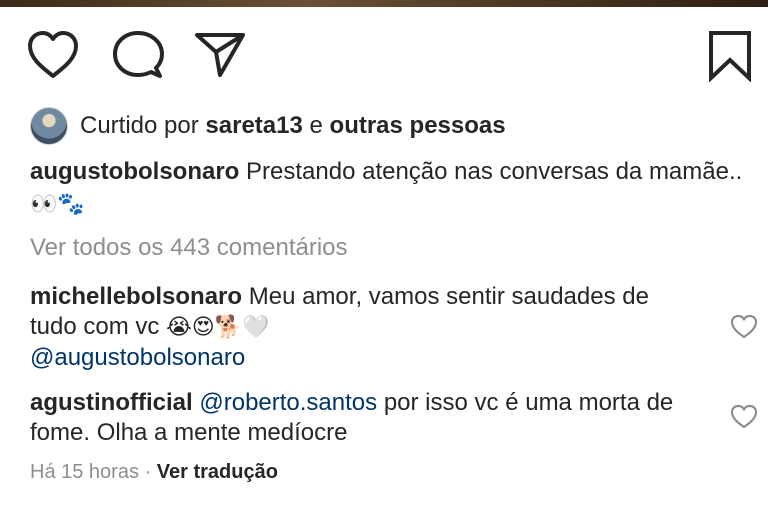 This screenshot has width=768, height=512. What do you see at coordinates (137, 357) in the screenshot?
I see `comment-mention: @augustobolsonaro` at bounding box center [137, 357].